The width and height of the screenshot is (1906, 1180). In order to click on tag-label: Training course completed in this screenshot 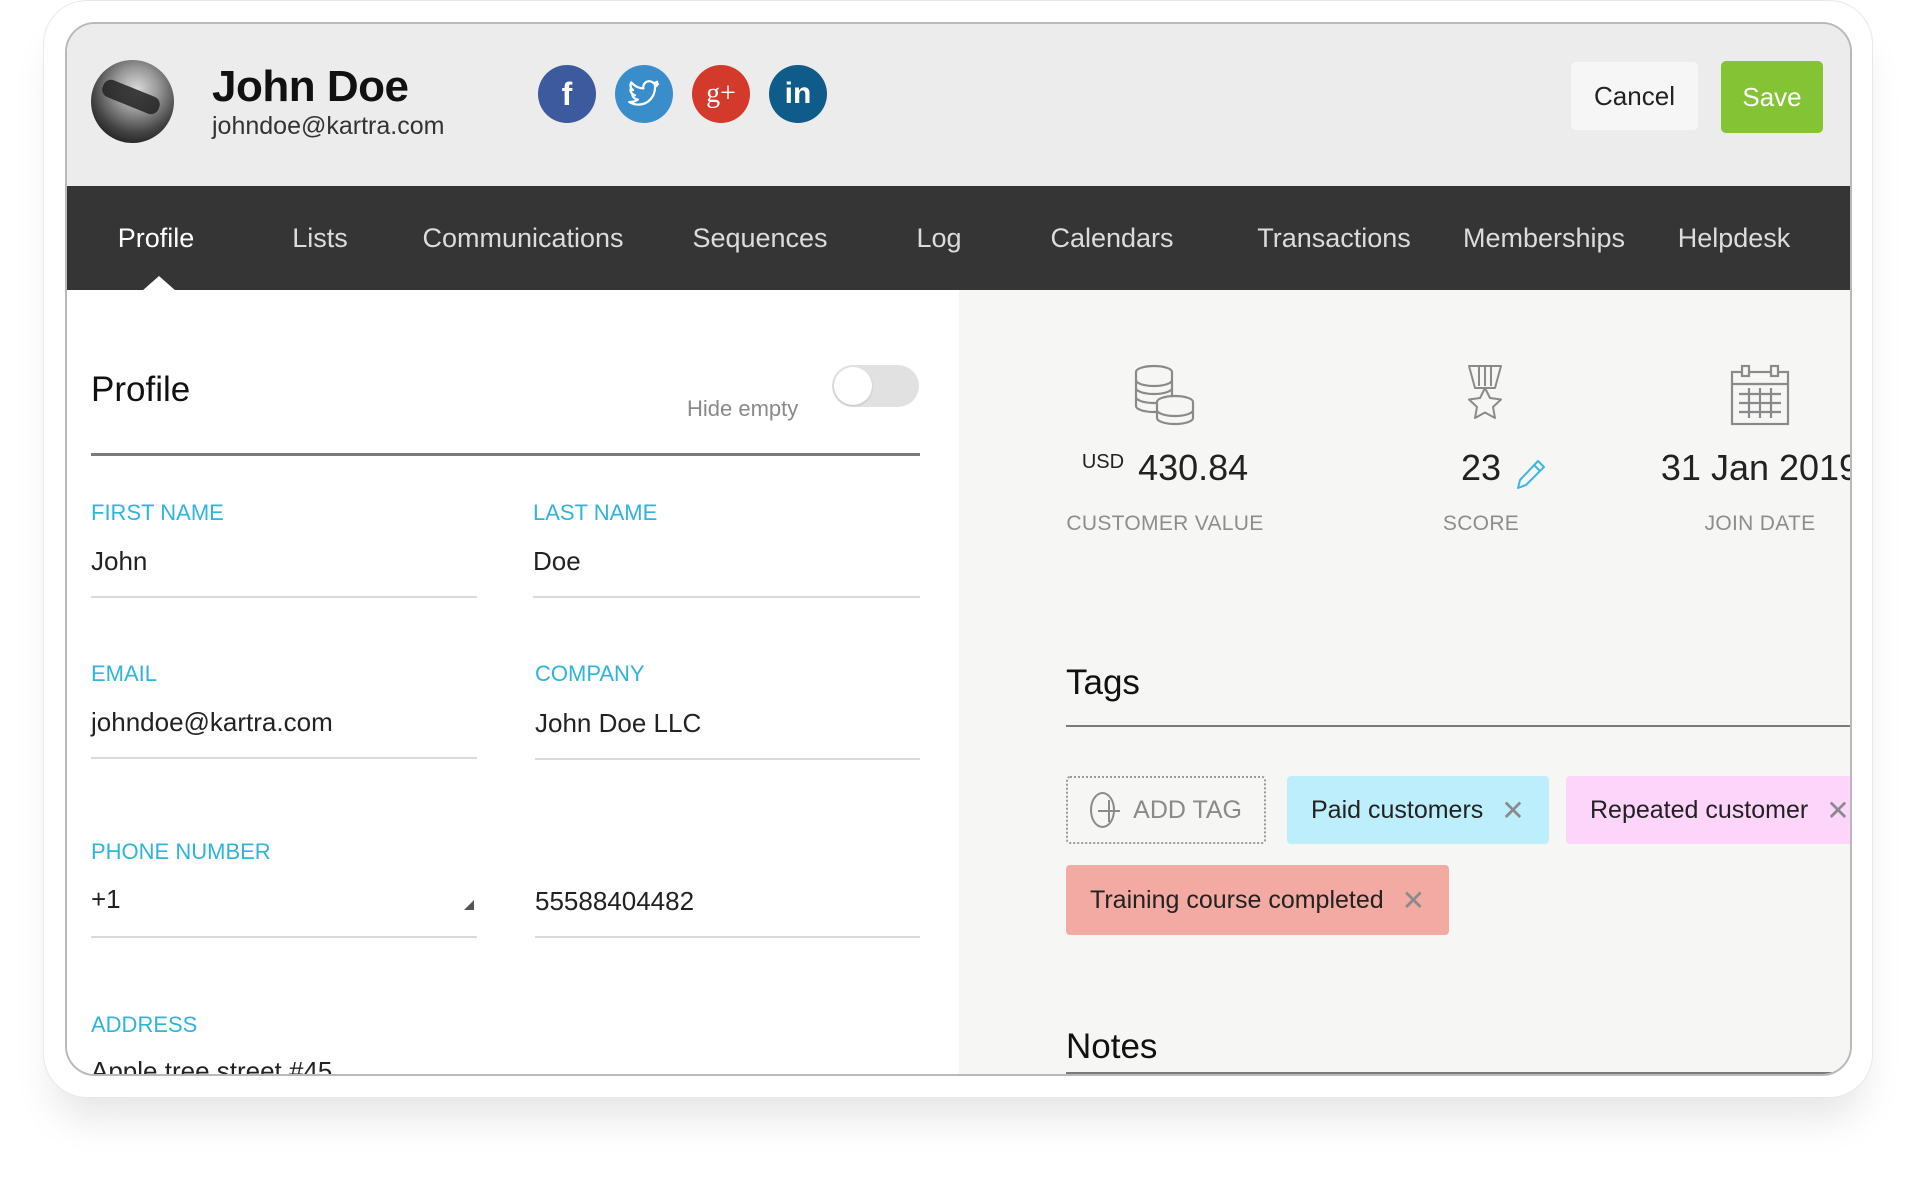, I will do `click(1237, 899)`.